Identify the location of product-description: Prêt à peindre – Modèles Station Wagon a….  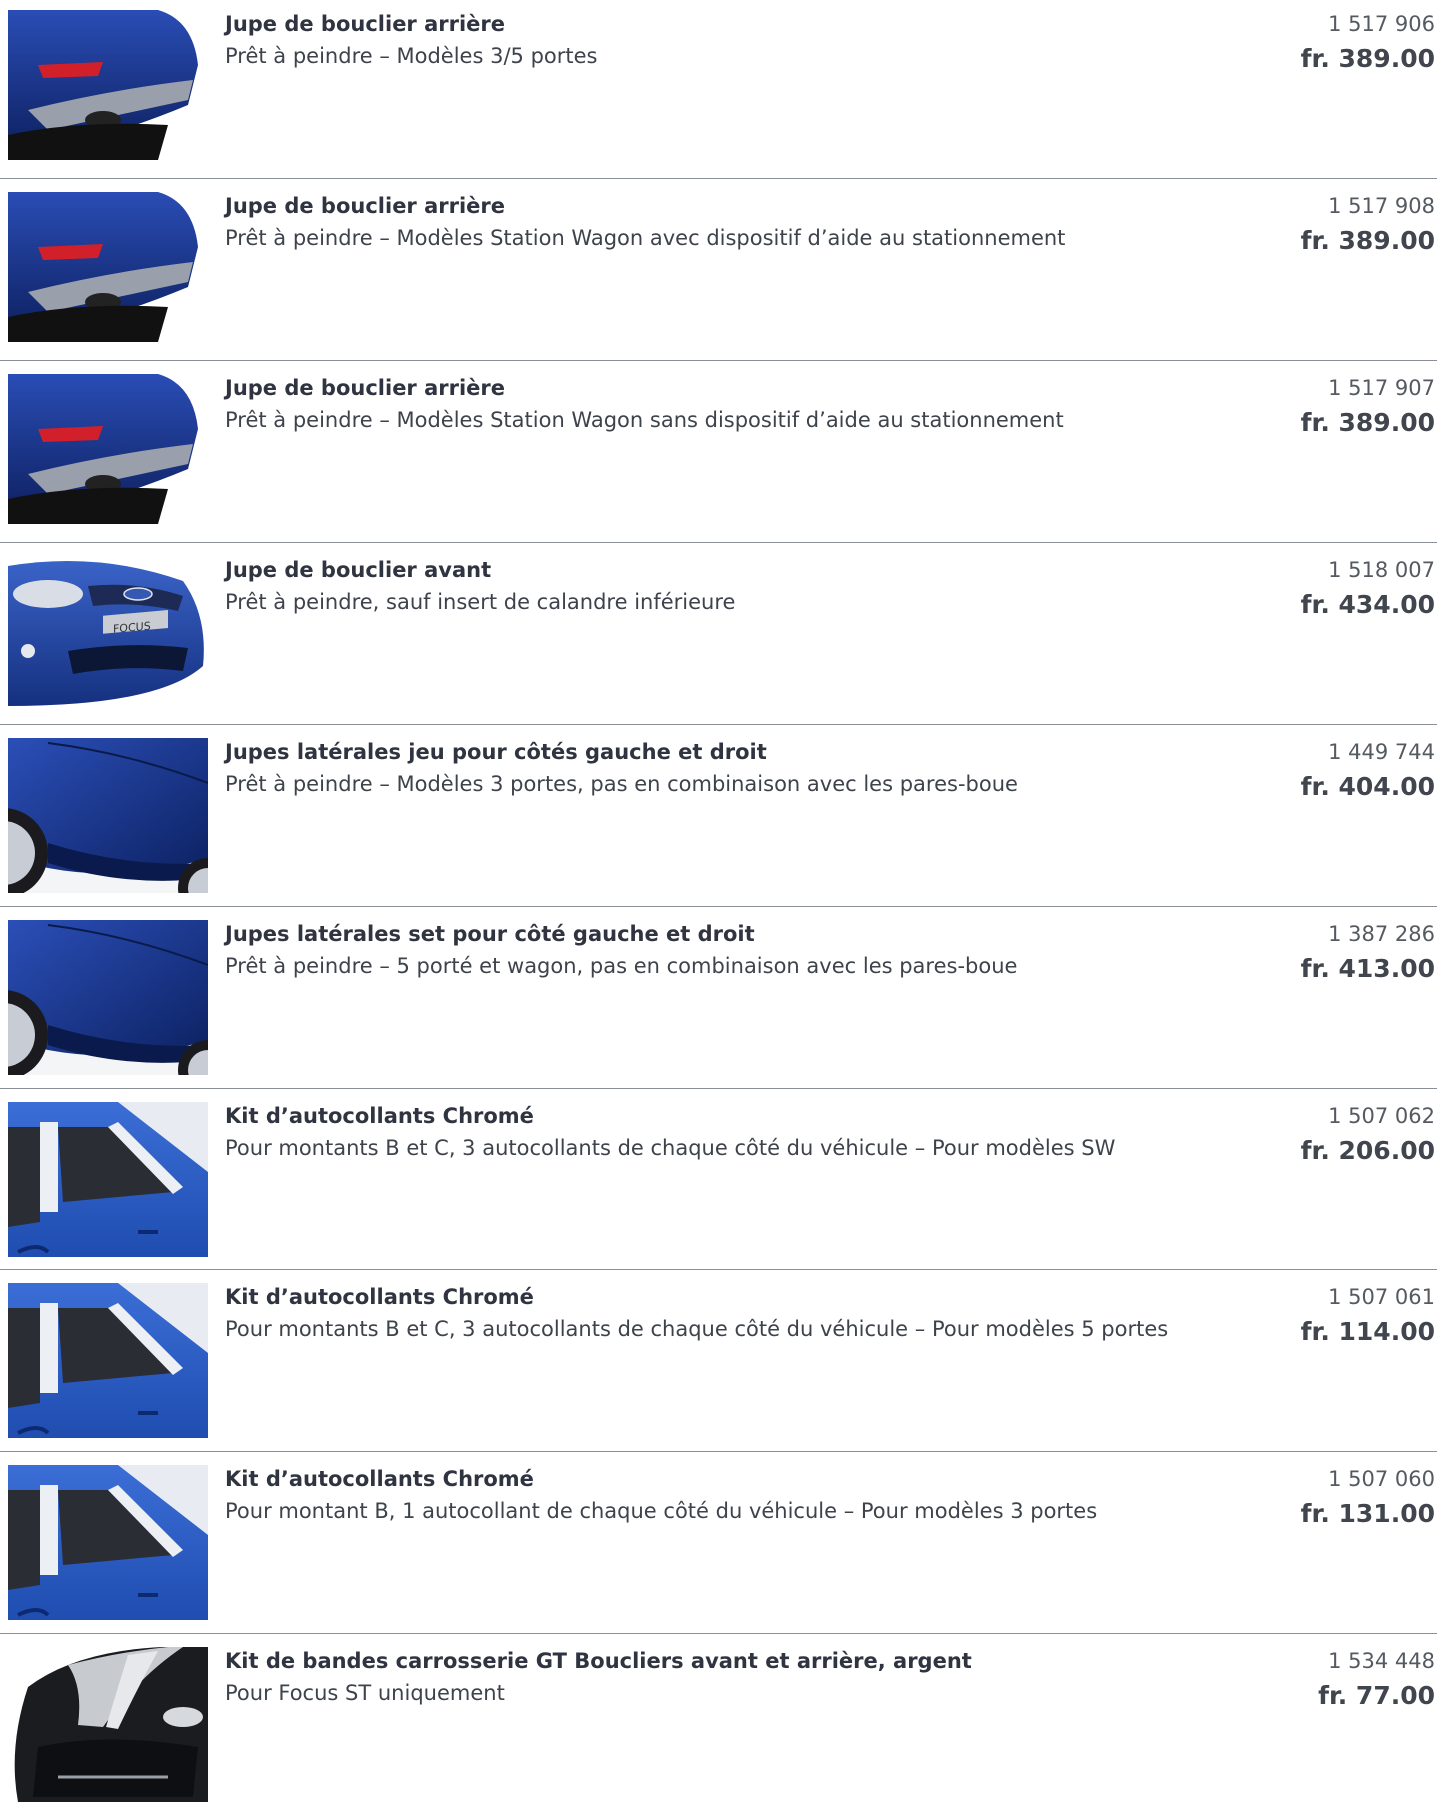
(645, 238).